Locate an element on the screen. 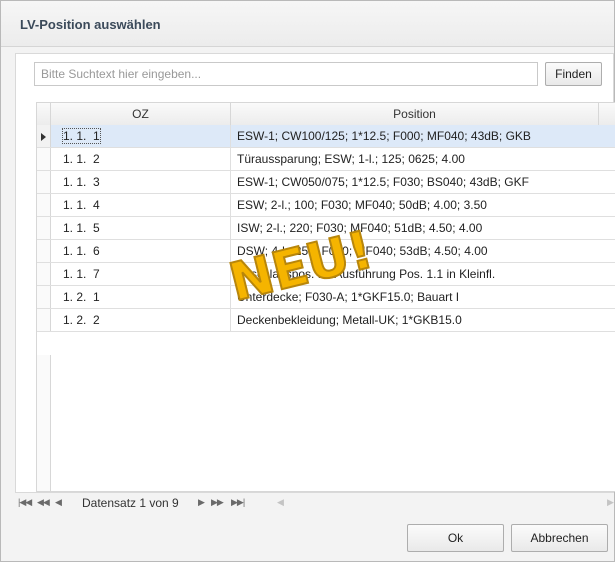 The image size is (615, 562). cell-oz-text: 1. 1. 5 is located at coordinates (81, 228).